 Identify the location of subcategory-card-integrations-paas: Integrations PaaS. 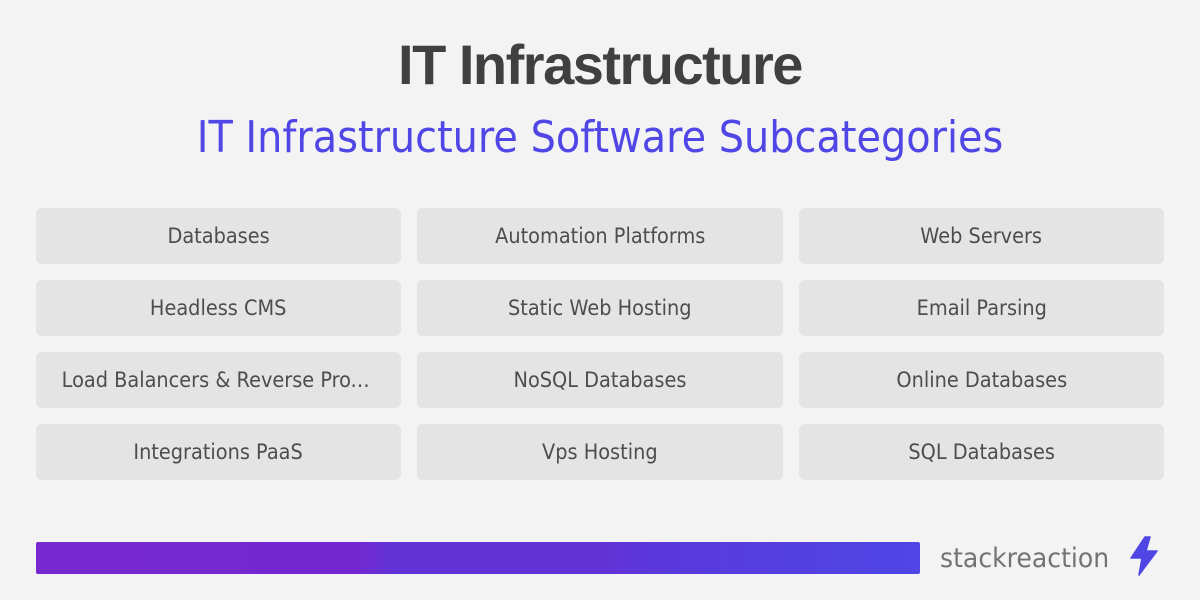
(218, 452).